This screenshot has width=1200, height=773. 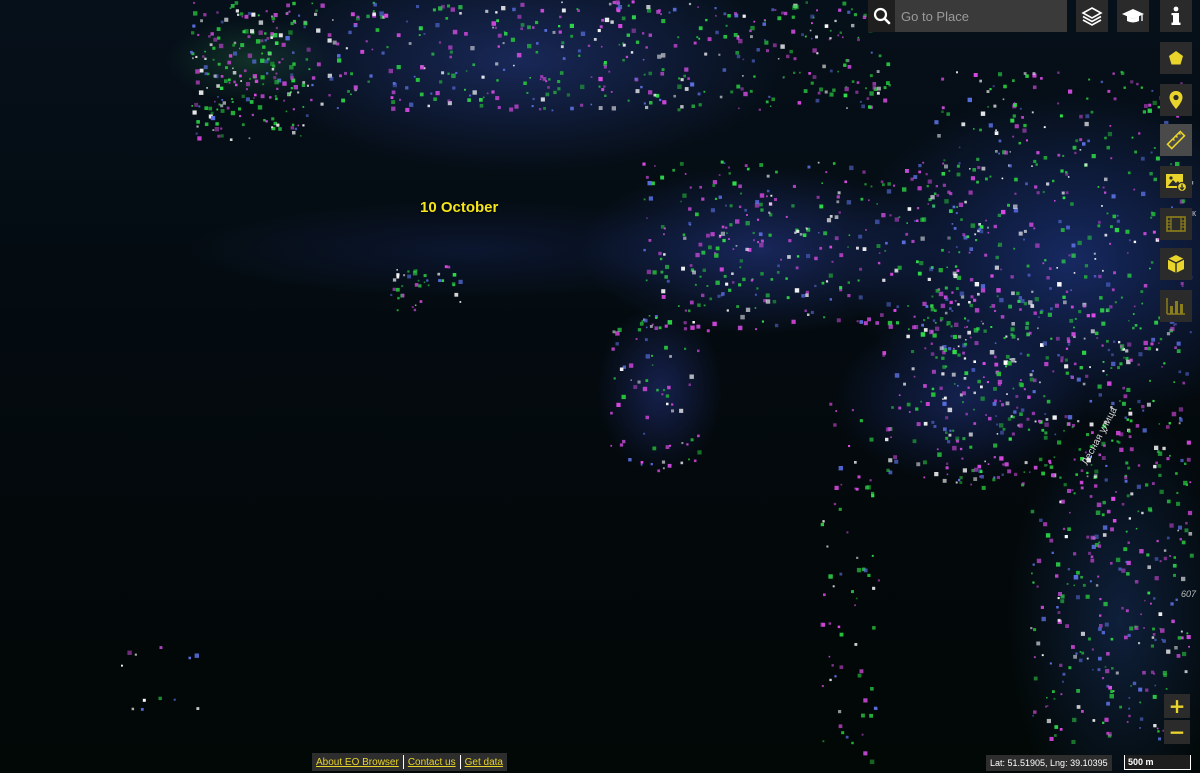 I want to click on bar-chart-icon, so click(x=1176, y=306).